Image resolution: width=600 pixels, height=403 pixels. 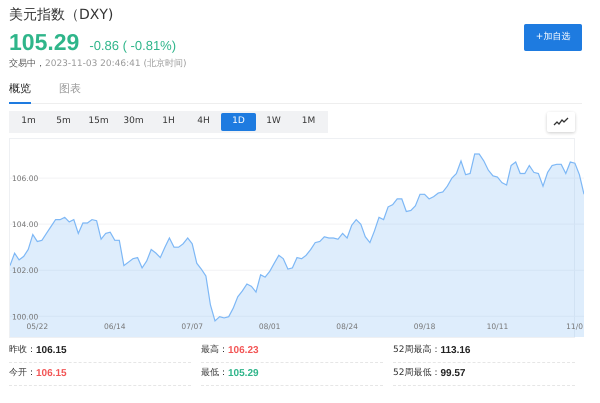 I want to click on price-change: -0.86 ( -0.81%), so click(x=132, y=46).